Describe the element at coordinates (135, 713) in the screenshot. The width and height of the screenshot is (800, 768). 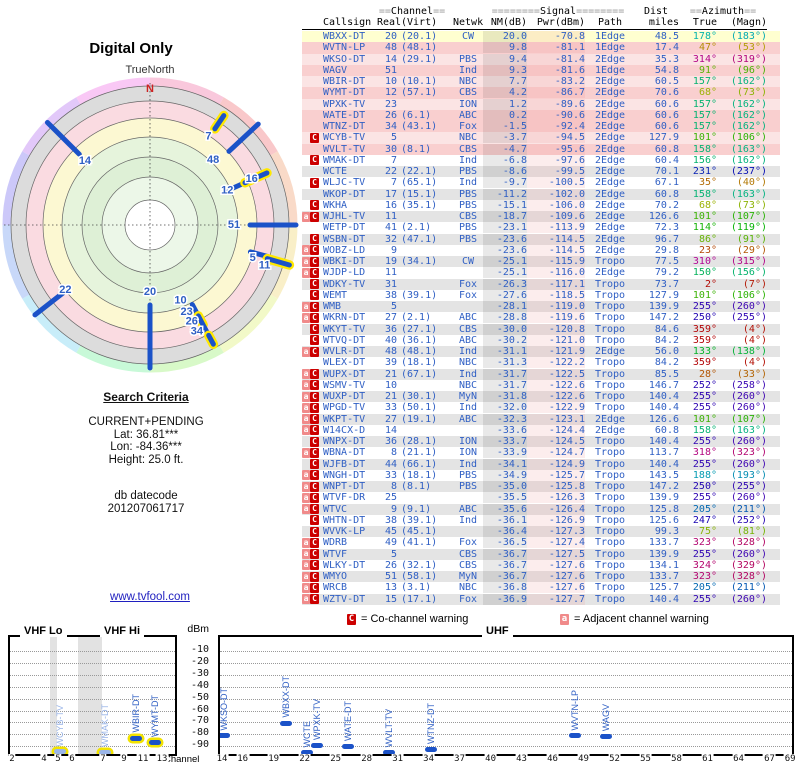
I see `station-bar-label: WBIR-DT` at that location.